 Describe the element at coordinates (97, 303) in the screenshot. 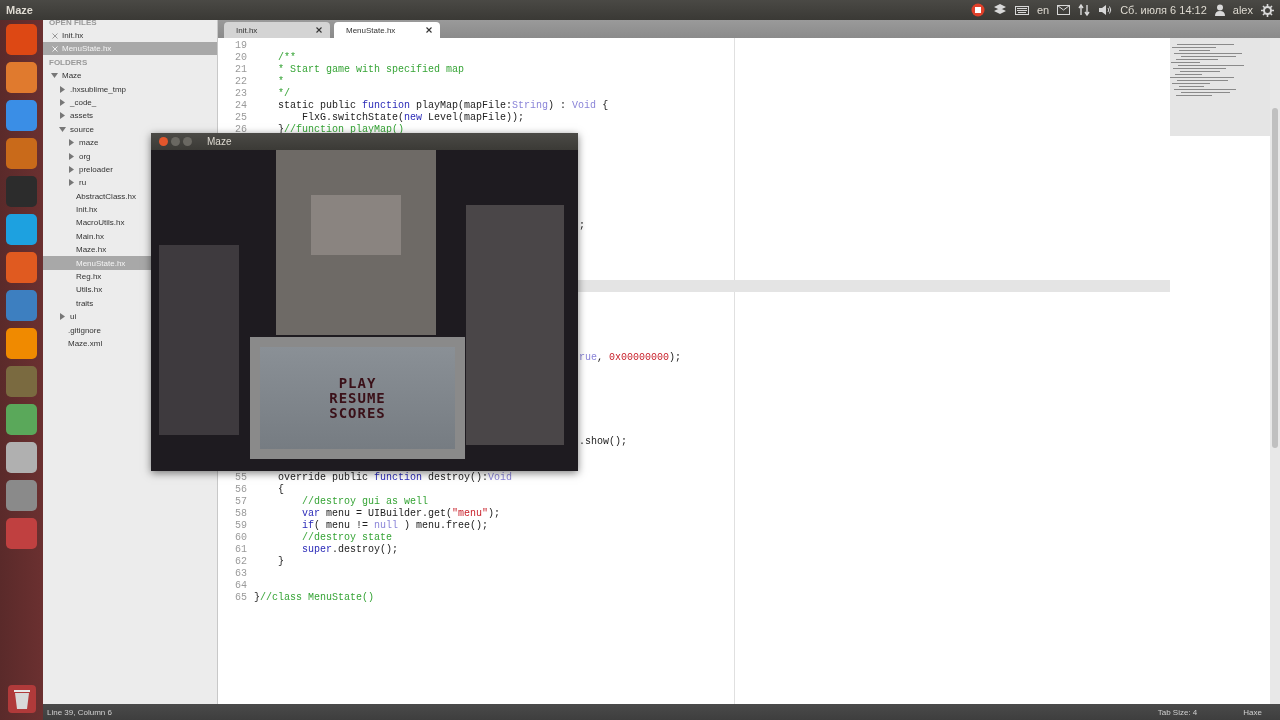

I see `tree-item: traits` at that location.